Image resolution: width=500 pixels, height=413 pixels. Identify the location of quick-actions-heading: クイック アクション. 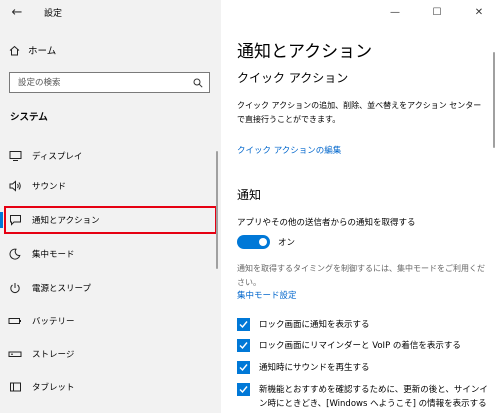
(293, 78).